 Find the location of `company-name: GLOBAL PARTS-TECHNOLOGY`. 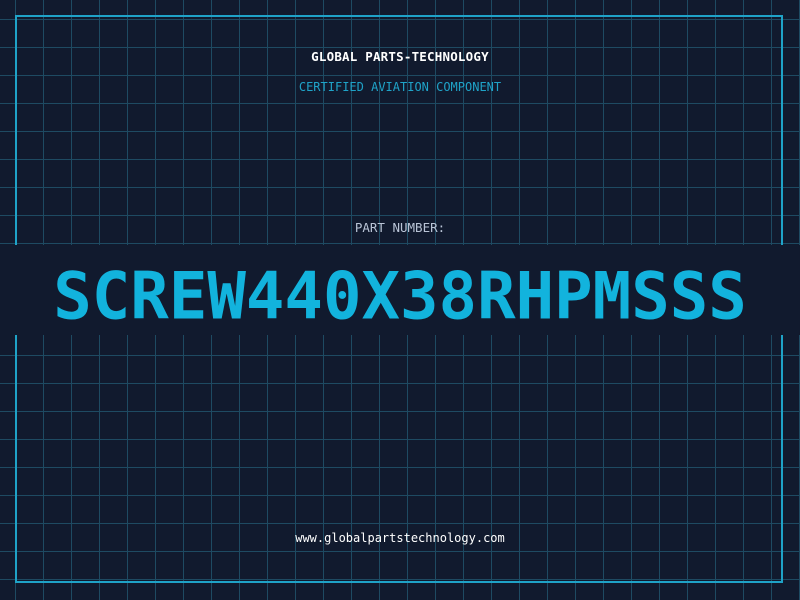

company-name: GLOBAL PARTS-TECHNOLOGY is located at coordinates (400, 56).